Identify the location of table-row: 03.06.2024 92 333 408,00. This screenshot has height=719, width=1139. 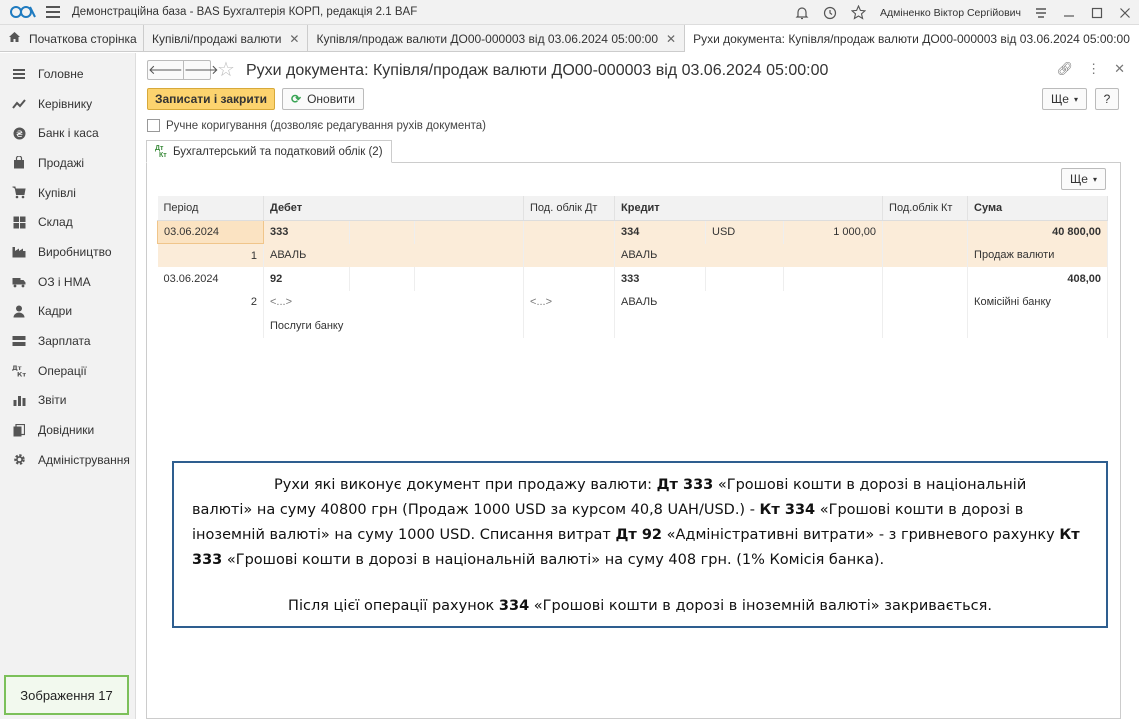
(633, 279).